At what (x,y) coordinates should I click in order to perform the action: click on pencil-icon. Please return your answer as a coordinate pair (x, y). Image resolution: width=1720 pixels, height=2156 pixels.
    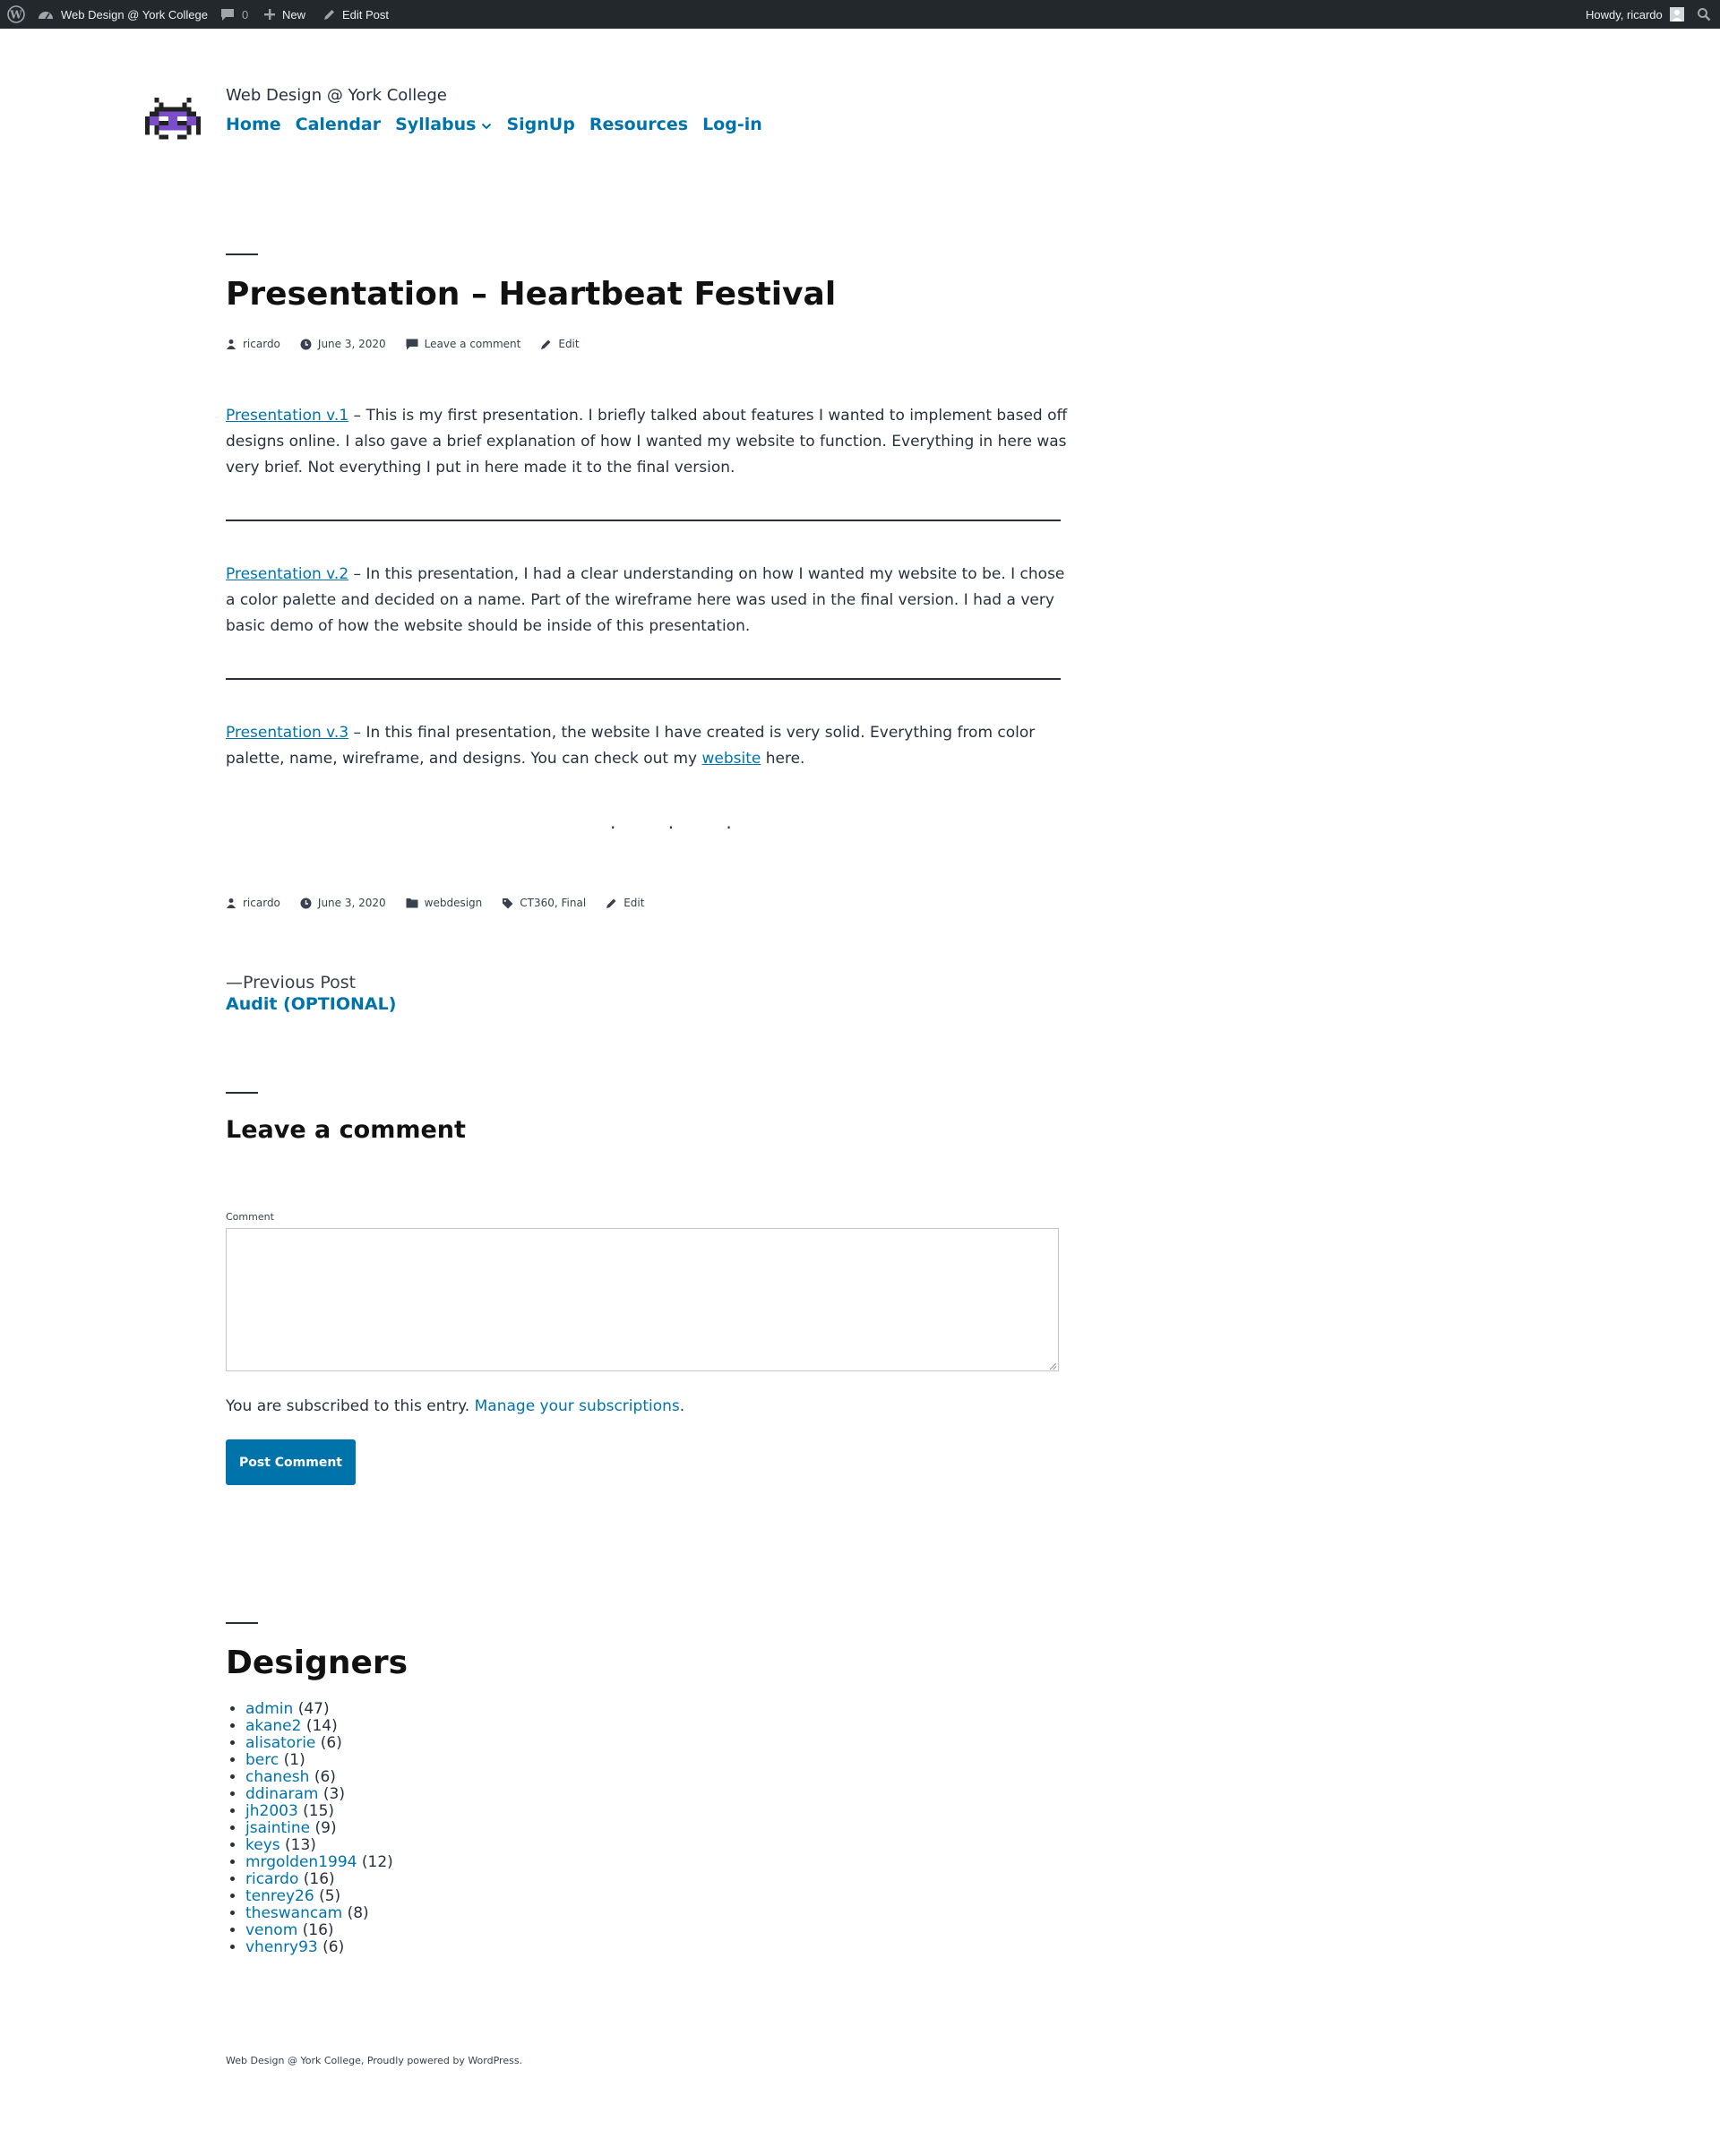
    Looking at the image, I should click on (546, 344).